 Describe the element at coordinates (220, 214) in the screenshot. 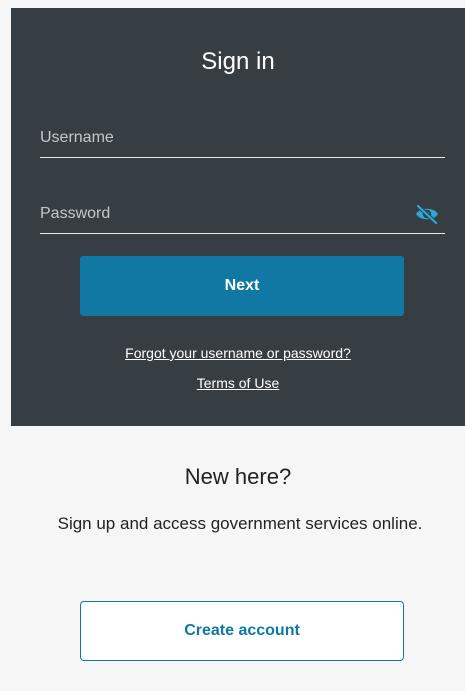

I see `password-input` at that location.